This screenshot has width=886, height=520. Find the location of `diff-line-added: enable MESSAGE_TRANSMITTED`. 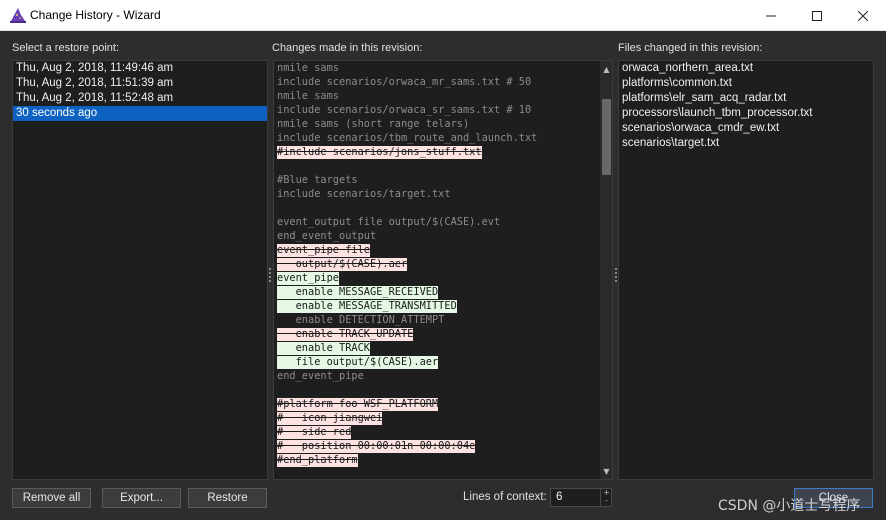

diff-line-added: enable MESSAGE_TRANSMITTED is located at coordinates (438, 306).